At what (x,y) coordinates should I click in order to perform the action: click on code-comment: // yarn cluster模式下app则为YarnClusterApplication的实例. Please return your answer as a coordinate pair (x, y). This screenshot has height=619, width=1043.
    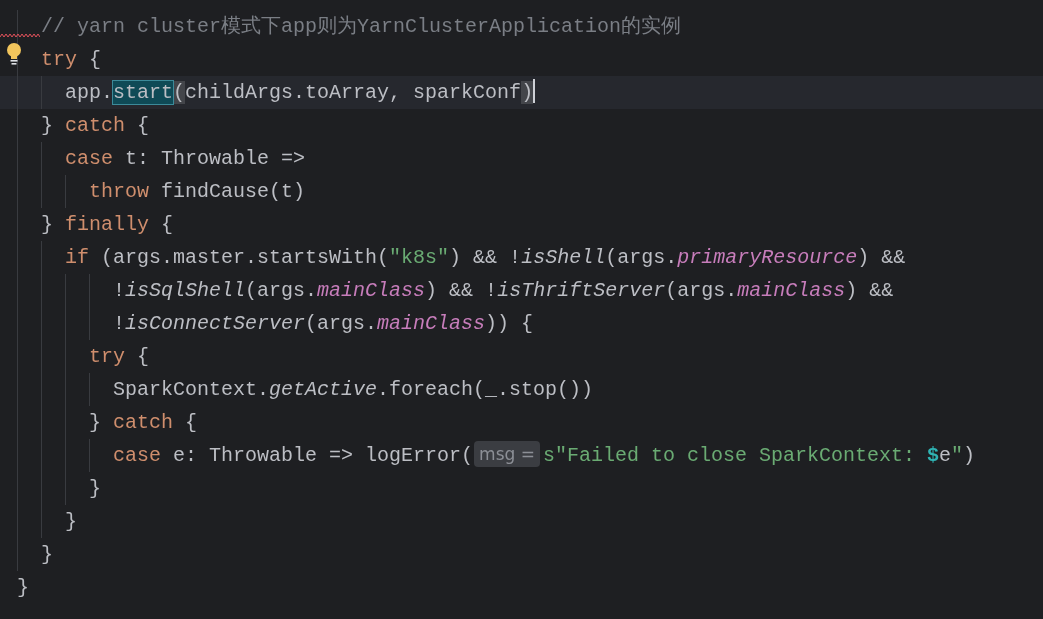
    Looking at the image, I should click on (361, 26).